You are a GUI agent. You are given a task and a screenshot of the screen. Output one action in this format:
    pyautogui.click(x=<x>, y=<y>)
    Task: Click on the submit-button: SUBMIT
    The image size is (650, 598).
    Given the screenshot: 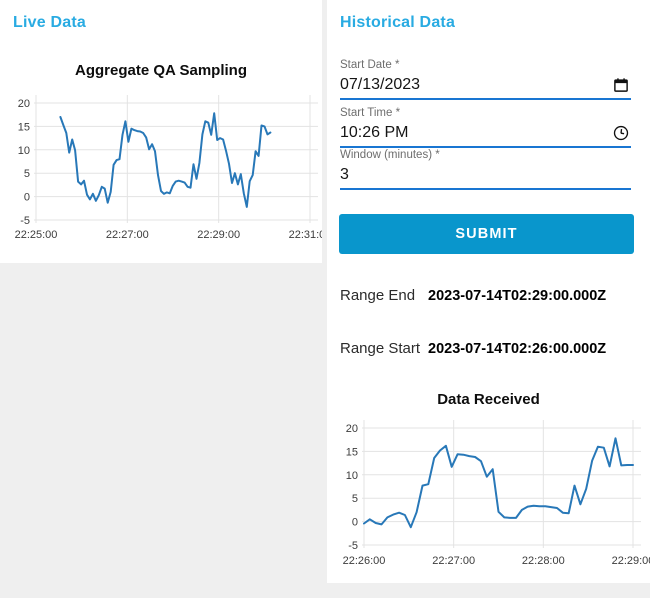 What is the action you would take?
    pyautogui.click(x=486, y=234)
    